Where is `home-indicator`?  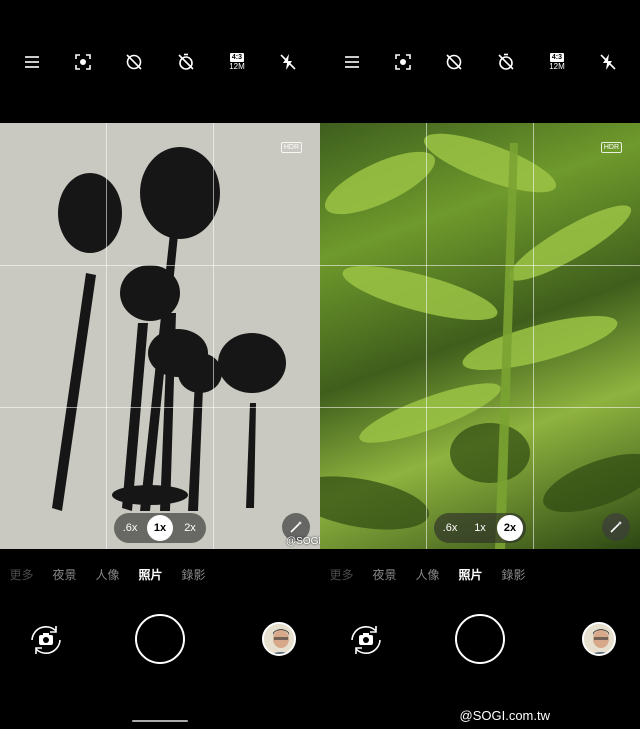 home-indicator is located at coordinates (160, 721).